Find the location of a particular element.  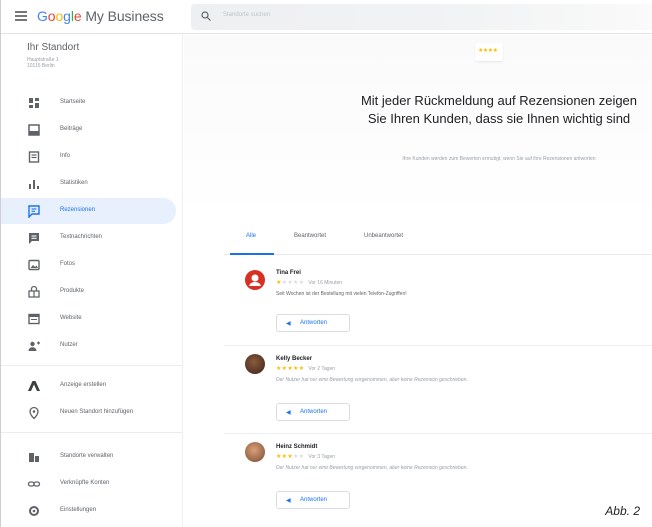

sidebar-item-produkte: Produkte is located at coordinates (88, 292).